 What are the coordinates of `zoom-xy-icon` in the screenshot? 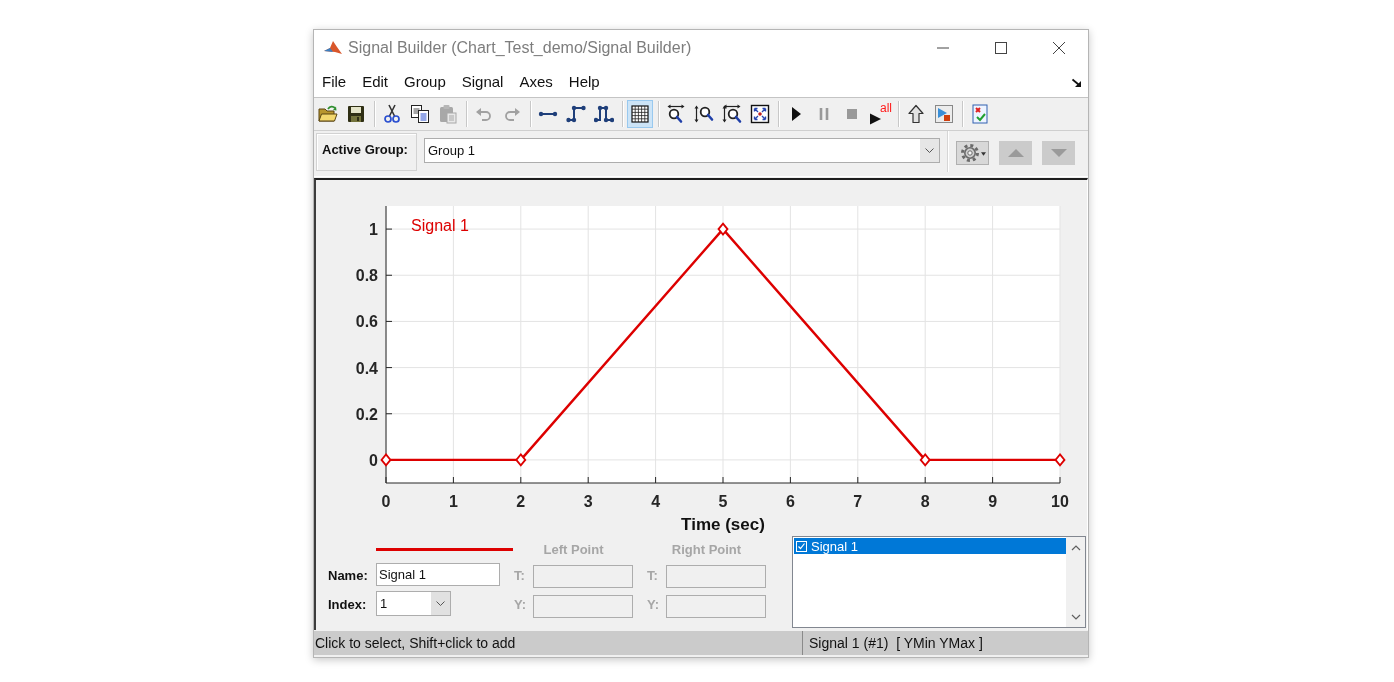 It's located at (732, 114).